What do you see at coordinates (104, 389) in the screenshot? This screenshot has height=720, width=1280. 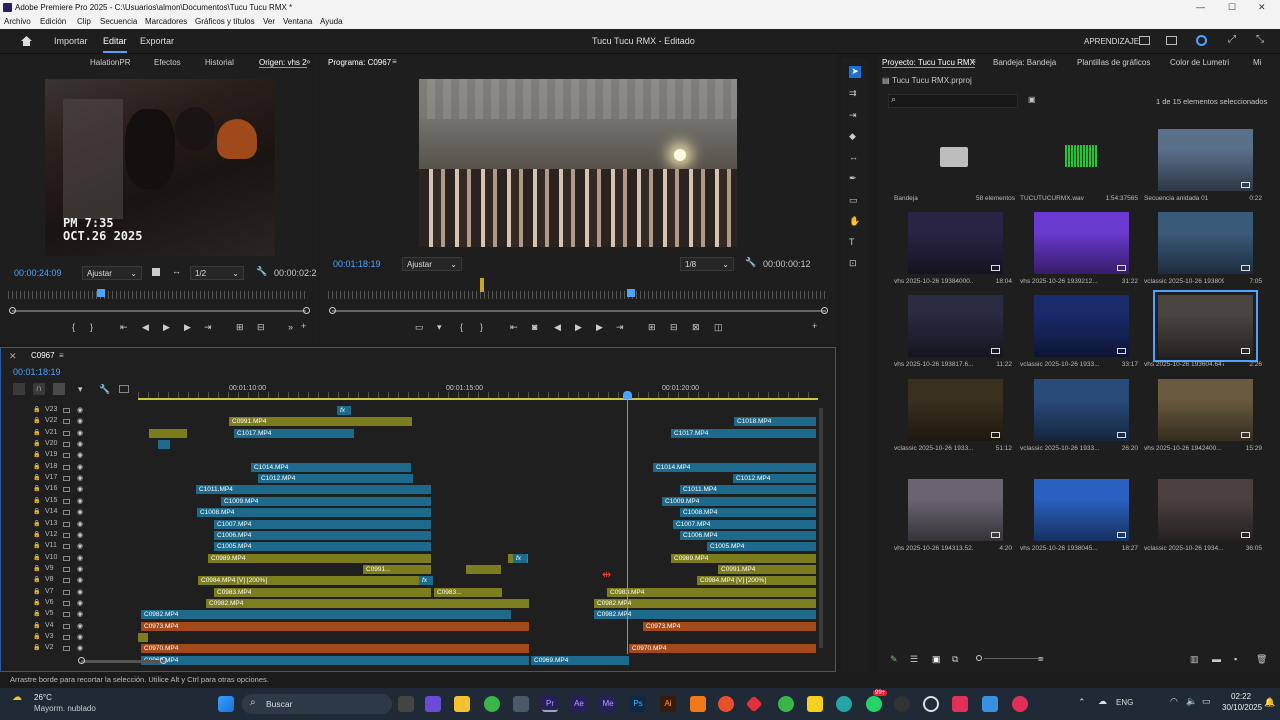 I see `timeline-settings-icon: 🔧` at bounding box center [104, 389].